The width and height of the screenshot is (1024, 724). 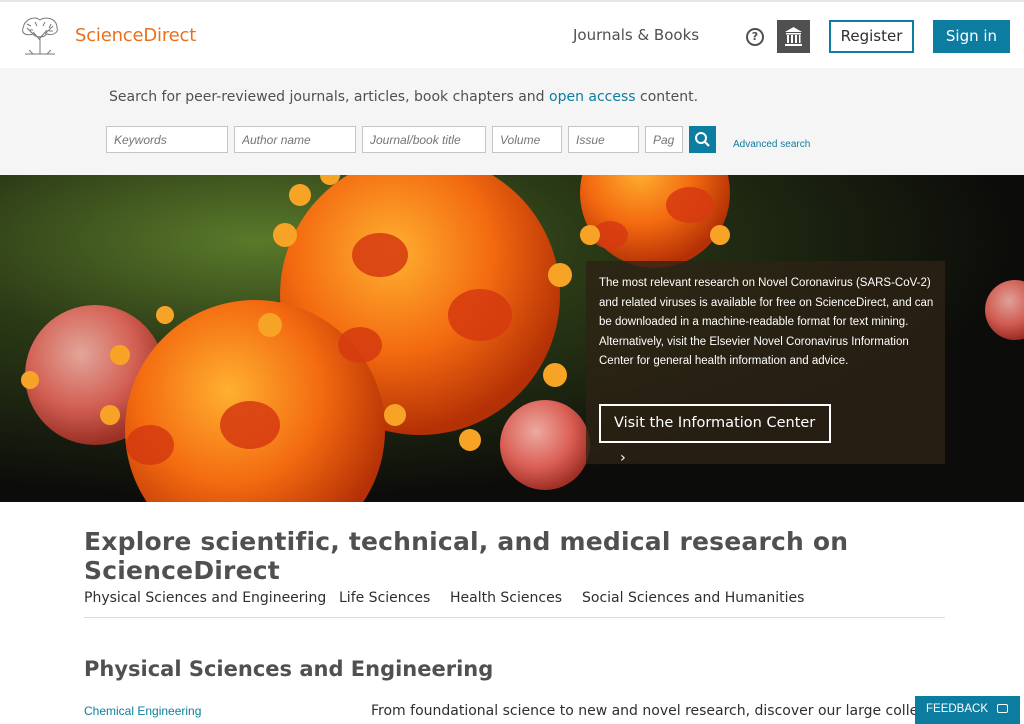 I want to click on issue-input, so click(x=603, y=139).